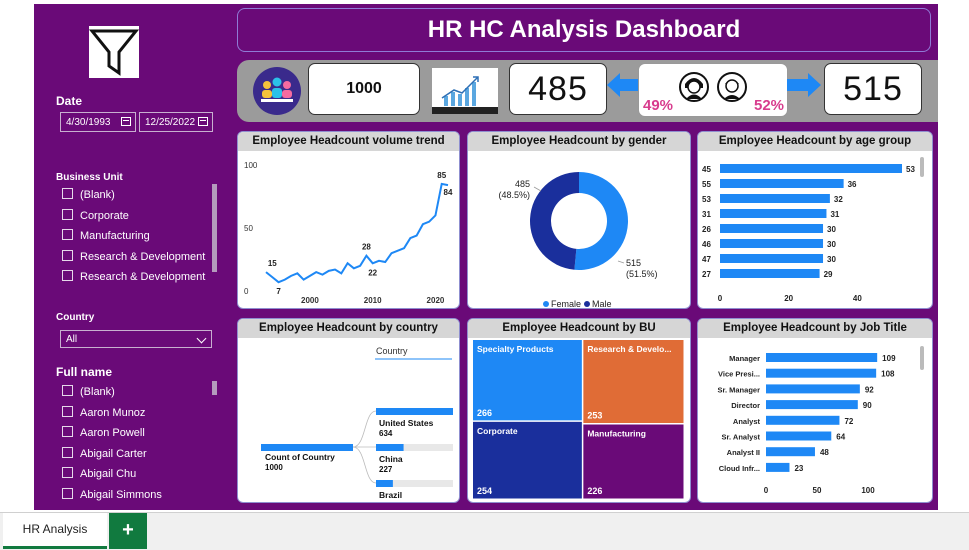 The height and width of the screenshot is (550, 969). What do you see at coordinates (732, 87) in the screenshot?
I see `male-avatar-icon` at bounding box center [732, 87].